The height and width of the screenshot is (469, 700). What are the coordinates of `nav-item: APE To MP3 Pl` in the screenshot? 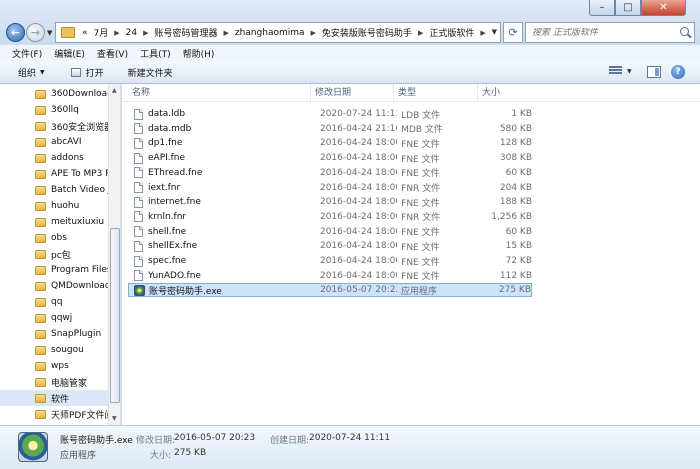 It's located at (54, 174).